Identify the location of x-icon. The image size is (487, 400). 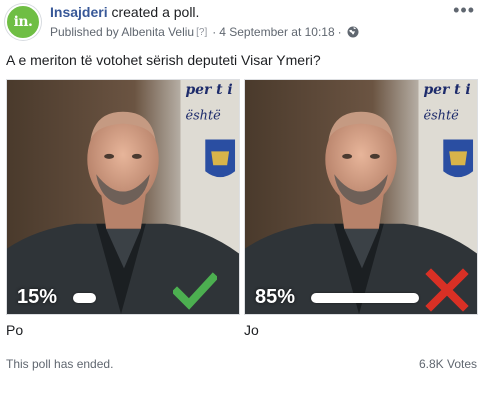
(447, 290).